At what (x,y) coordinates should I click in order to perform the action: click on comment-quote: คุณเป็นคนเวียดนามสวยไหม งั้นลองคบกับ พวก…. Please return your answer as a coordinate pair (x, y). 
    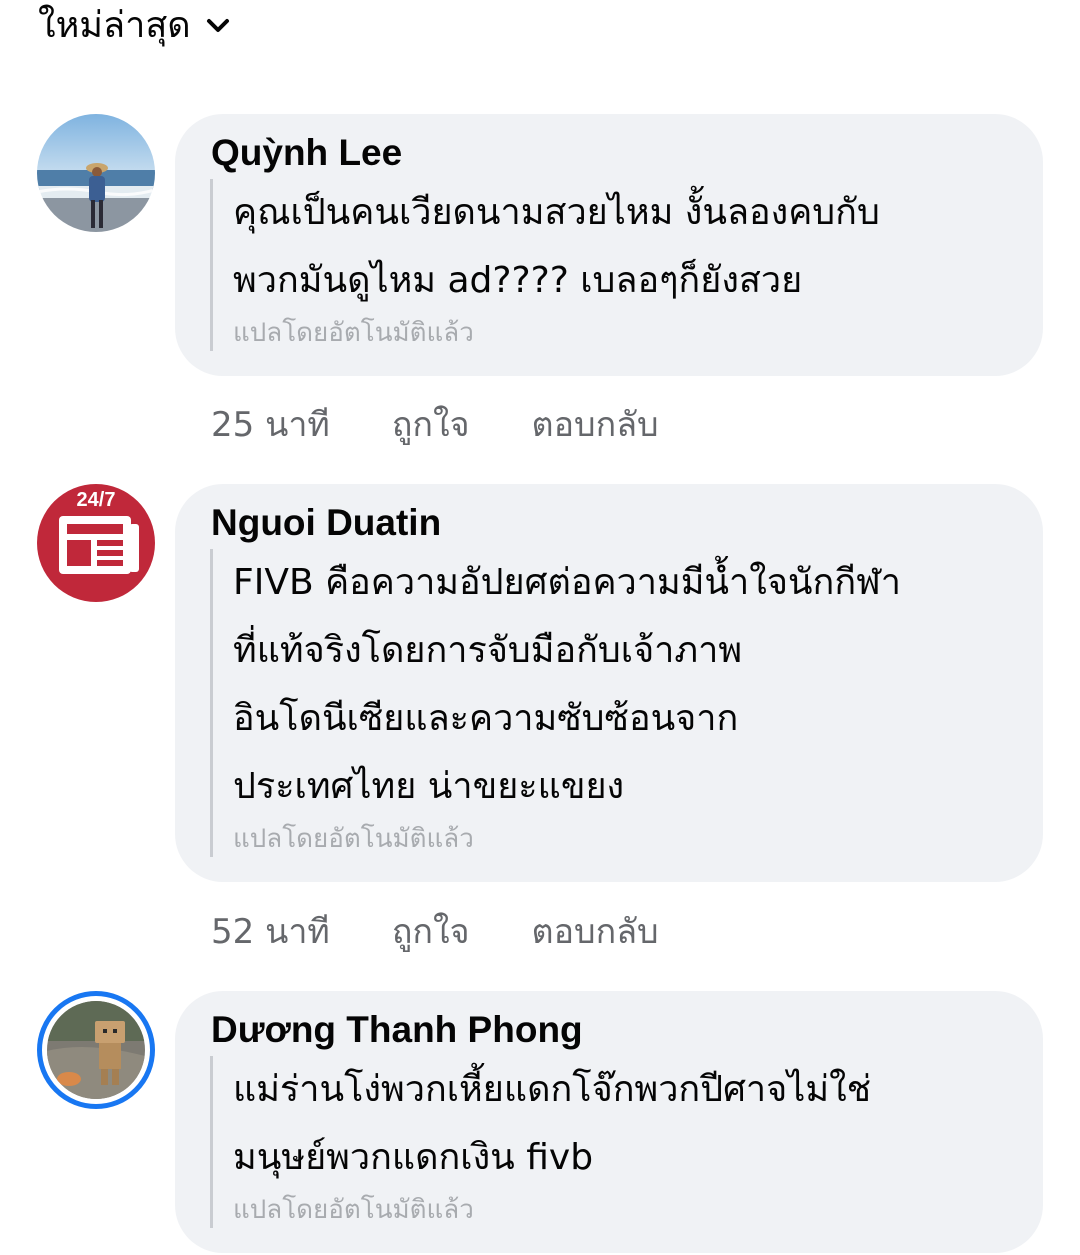
    Looking at the image, I should click on (611, 265).